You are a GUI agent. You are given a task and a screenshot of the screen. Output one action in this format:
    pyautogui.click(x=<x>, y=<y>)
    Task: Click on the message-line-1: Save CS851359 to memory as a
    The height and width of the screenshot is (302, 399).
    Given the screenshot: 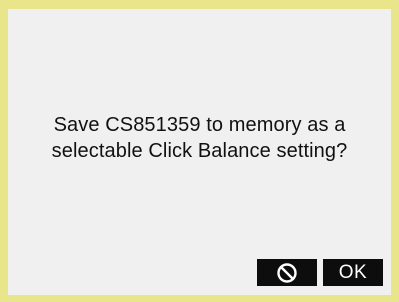 What is the action you would take?
    pyautogui.click(x=199, y=125)
    